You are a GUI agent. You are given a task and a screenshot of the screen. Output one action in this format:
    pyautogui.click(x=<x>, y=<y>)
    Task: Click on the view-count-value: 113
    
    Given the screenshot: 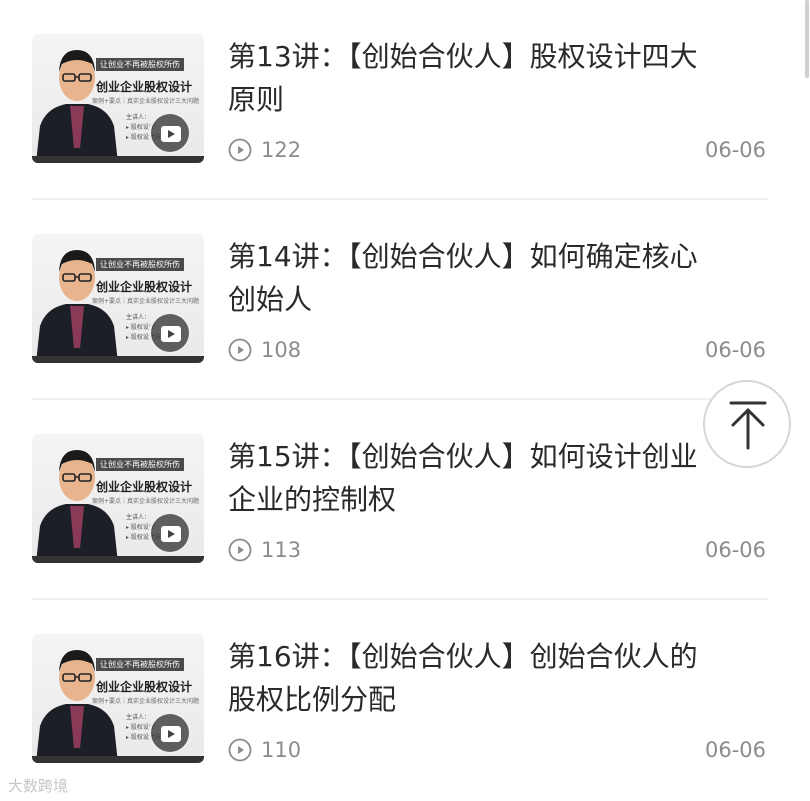 What is the action you would take?
    pyautogui.click(x=281, y=550)
    